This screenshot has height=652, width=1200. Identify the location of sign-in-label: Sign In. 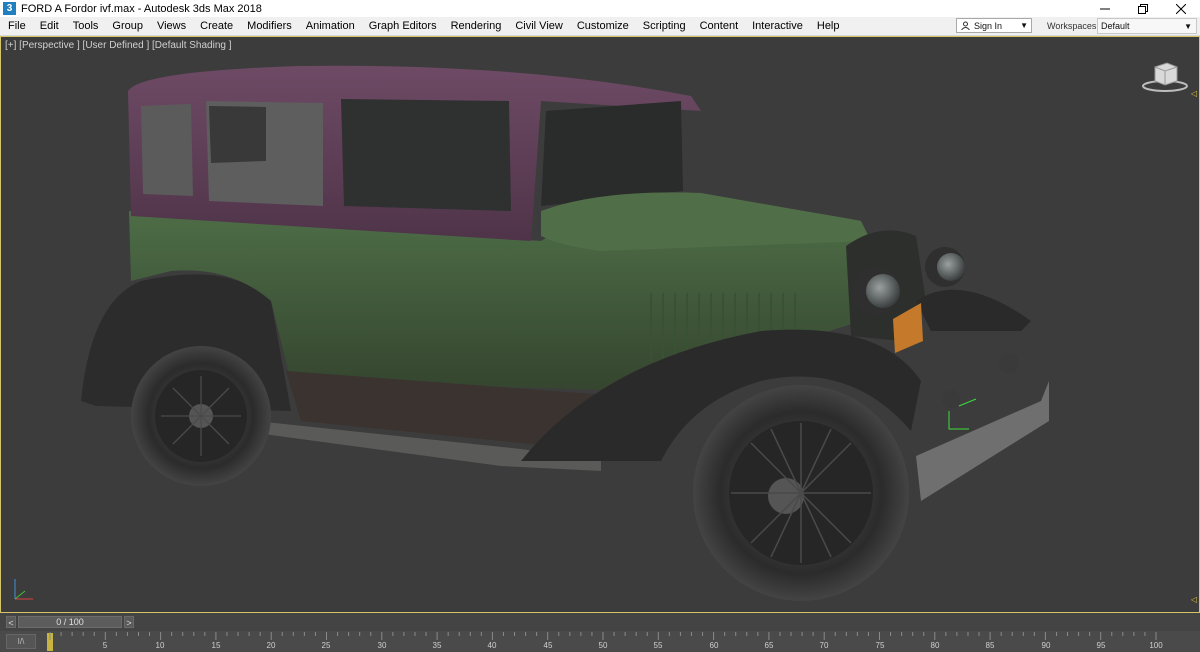
(988, 25).